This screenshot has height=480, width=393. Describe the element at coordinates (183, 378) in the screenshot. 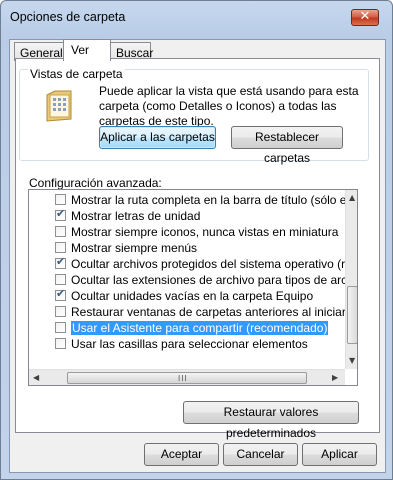

I see `grip-icon: III` at that location.